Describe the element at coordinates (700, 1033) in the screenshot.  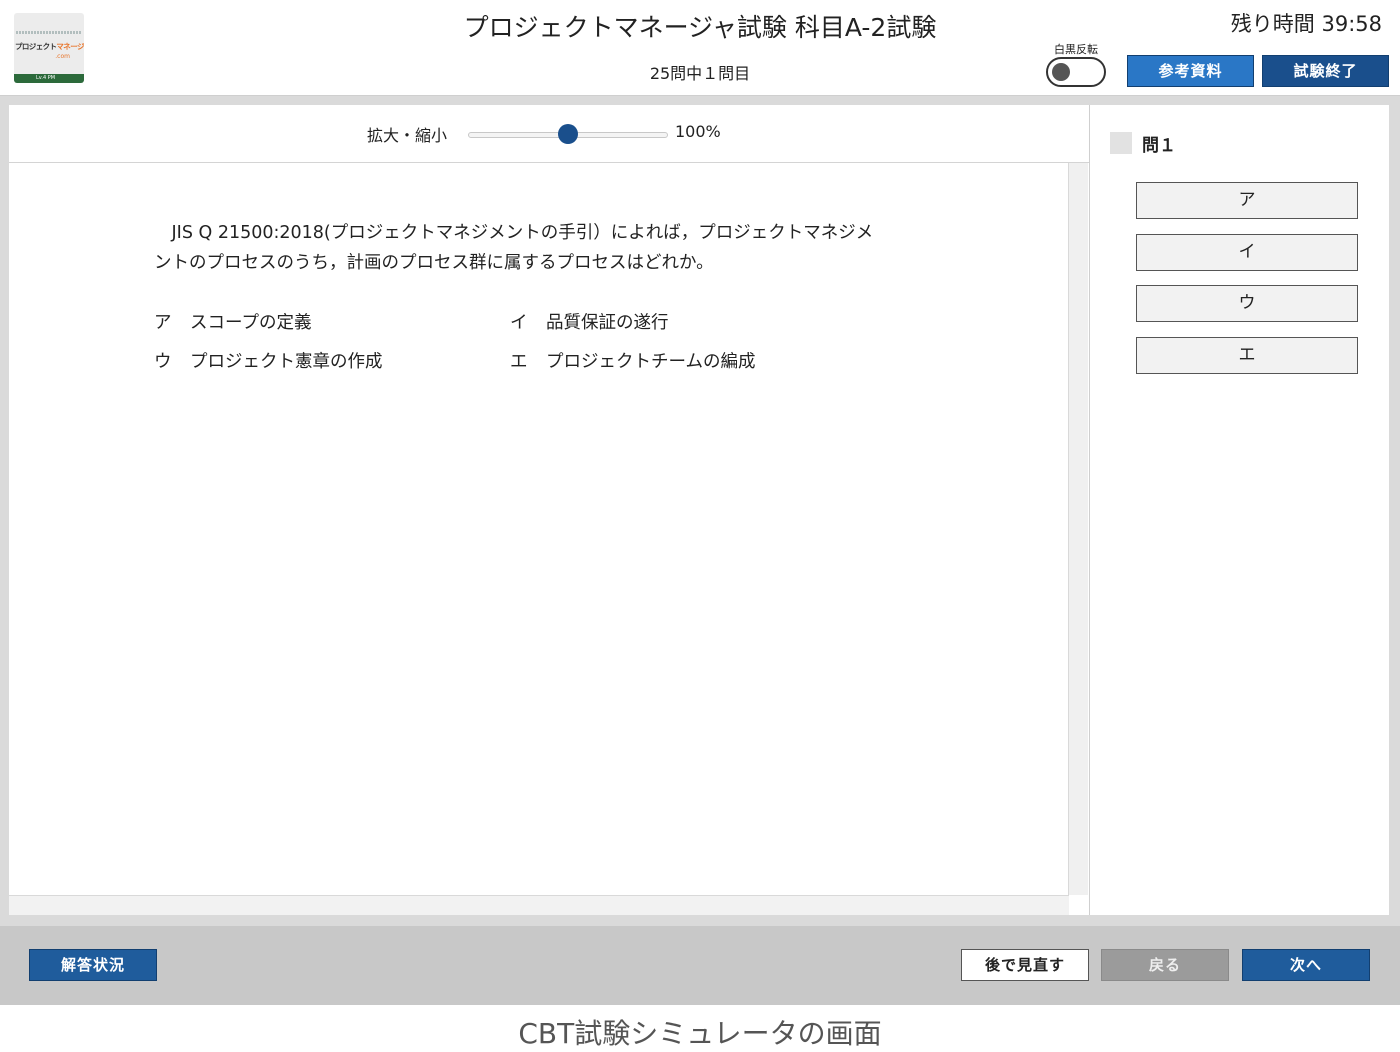
I see `screen-caption: CBT試験シミュレータの画面` at that location.